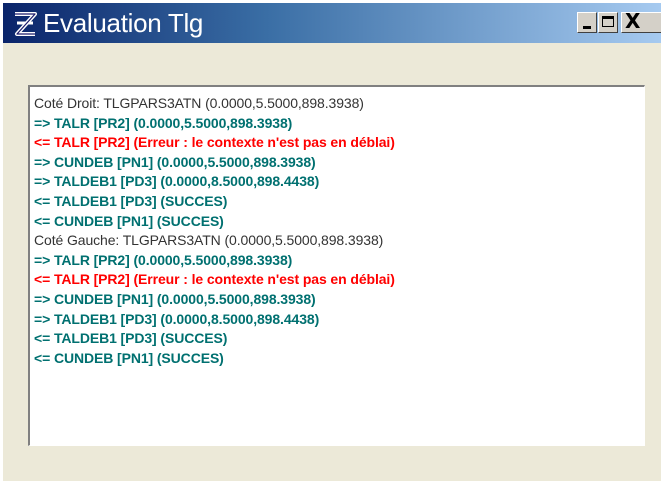 This screenshot has width=661, height=481. I want to click on maximize-button, so click(608, 22).